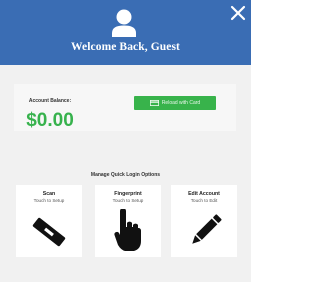  What do you see at coordinates (50, 120) in the screenshot?
I see `balance-value: $0.00` at bounding box center [50, 120].